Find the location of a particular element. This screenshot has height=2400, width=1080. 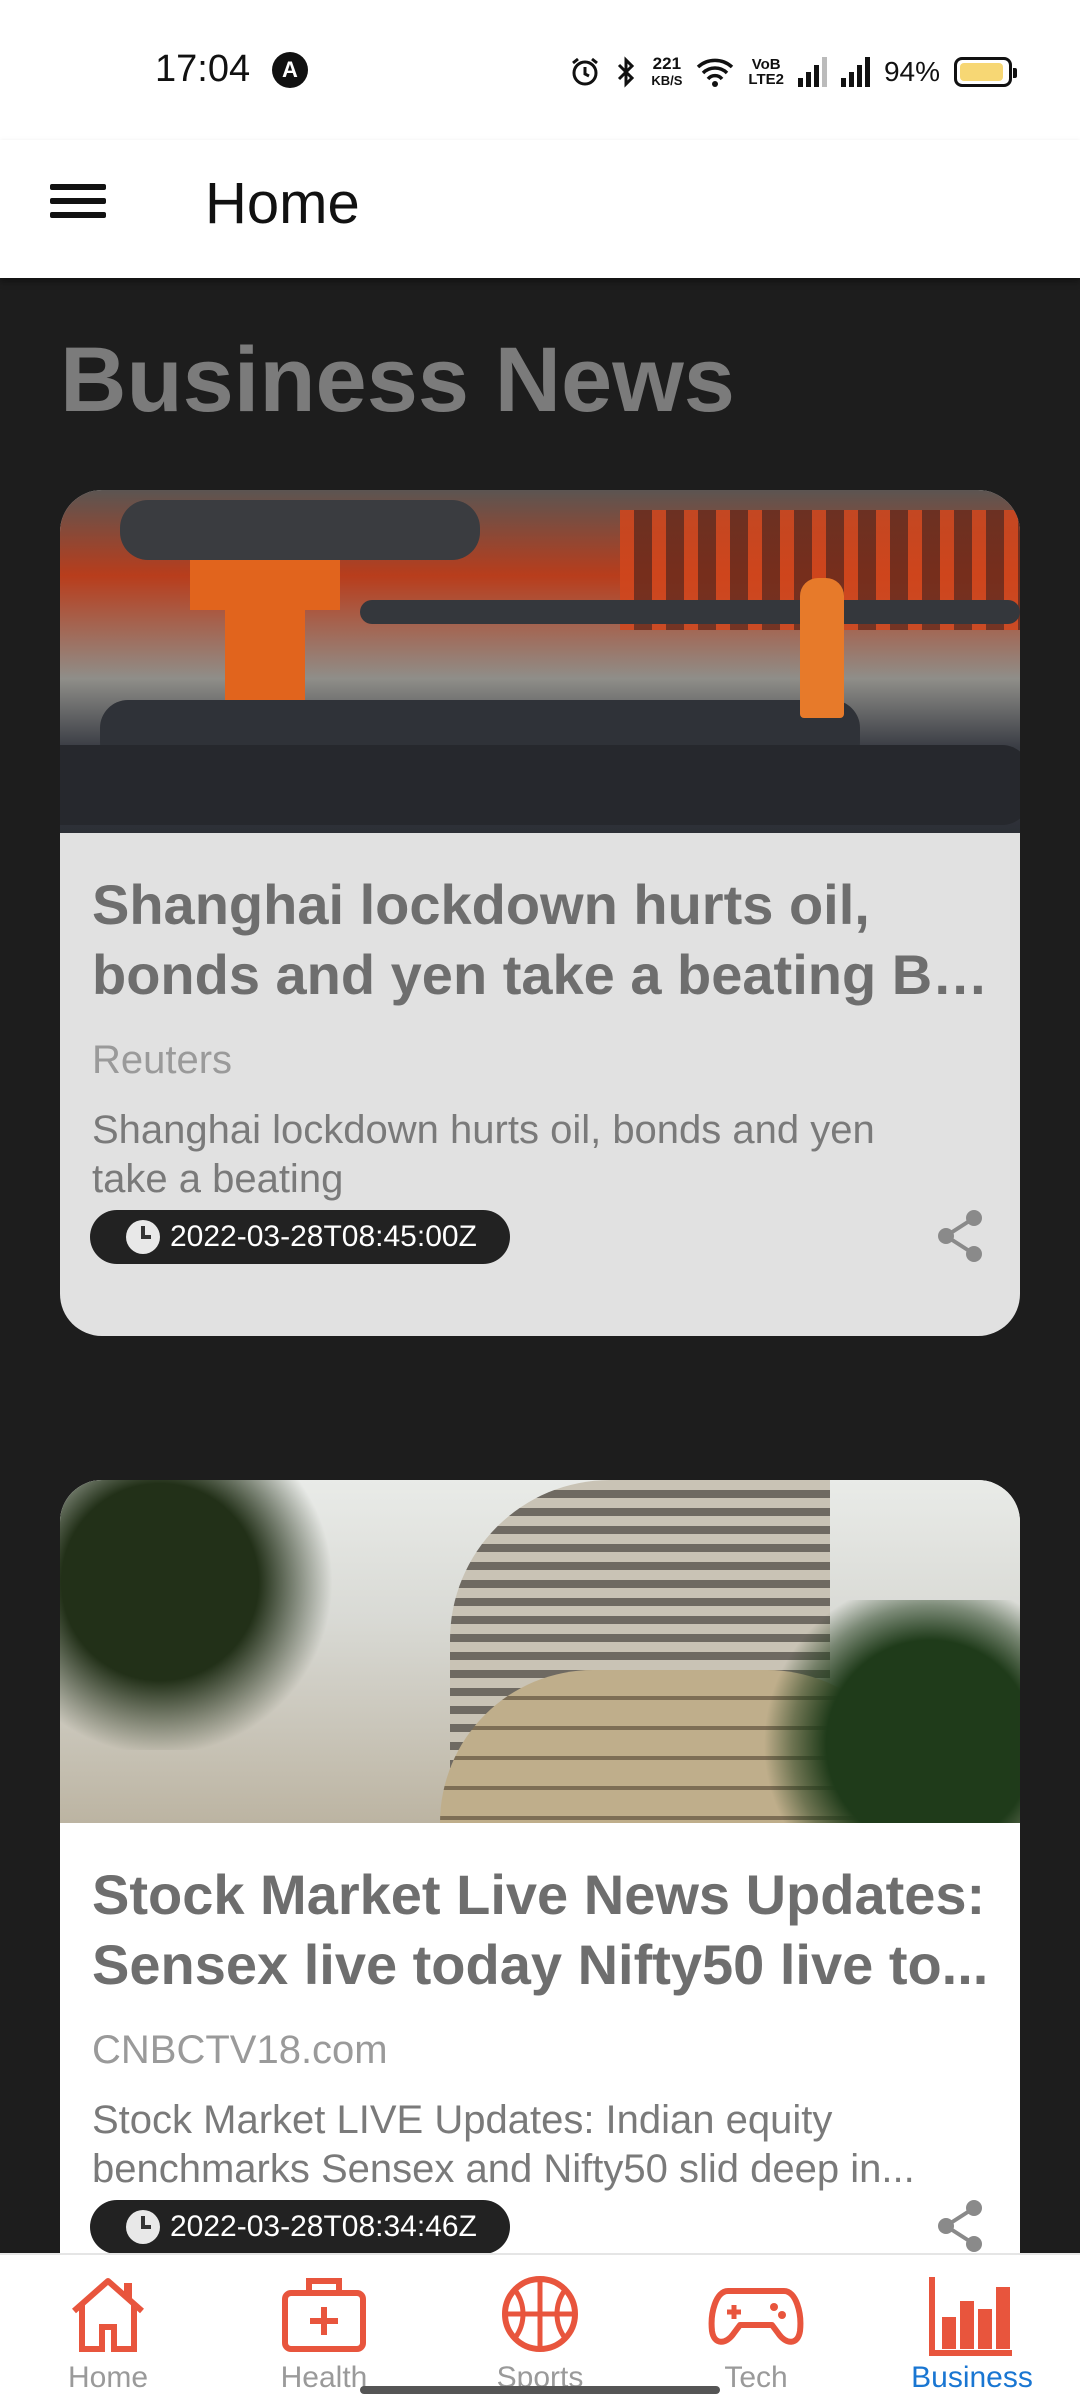

battery-icon is located at coordinates (985, 72).